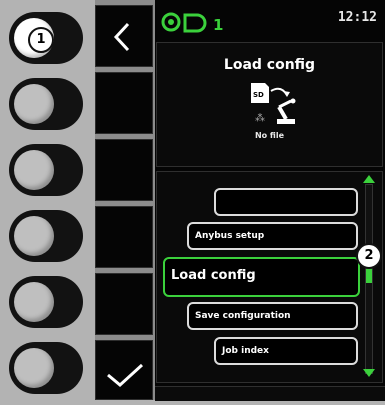 The width and height of the screenshot is (385, 405). Describe the element at coordinates (269, 65) in the screenshot. I see `panel-title: Load config` at that location.